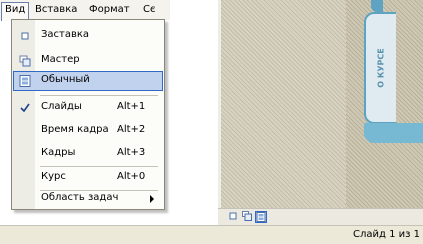  I want to click on menu-item-slides: Слайды Alt+1, so click(88, 108).